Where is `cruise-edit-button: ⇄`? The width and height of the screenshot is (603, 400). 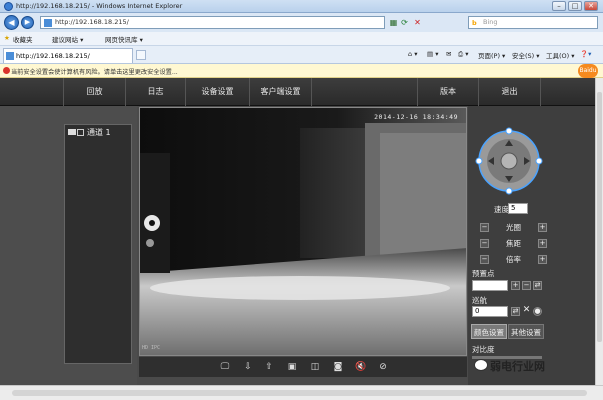 cruise-edit-button: ⇄ is located at coordinates (515, 311).